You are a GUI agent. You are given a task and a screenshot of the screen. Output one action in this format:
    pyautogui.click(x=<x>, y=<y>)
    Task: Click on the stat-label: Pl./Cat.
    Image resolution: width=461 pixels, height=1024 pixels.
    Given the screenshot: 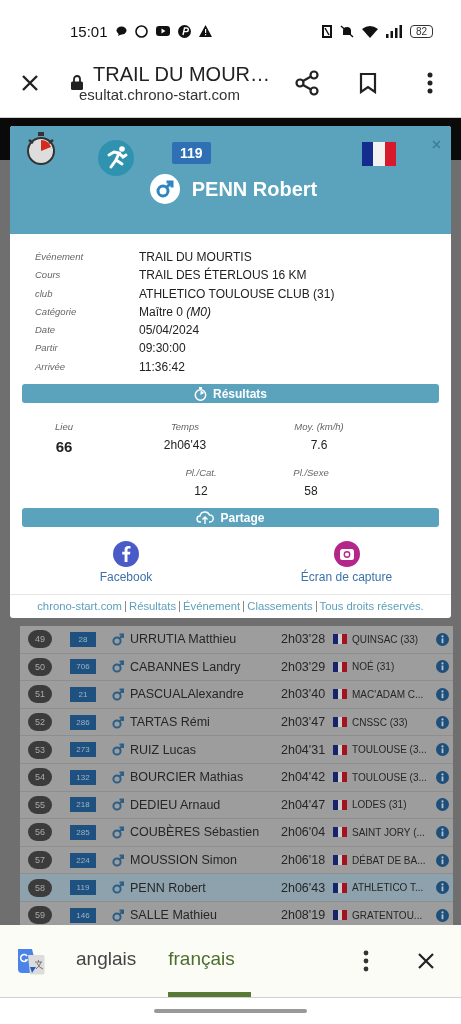 What is the action you would take?
    pyautogui.click(x=201, y=473)
    